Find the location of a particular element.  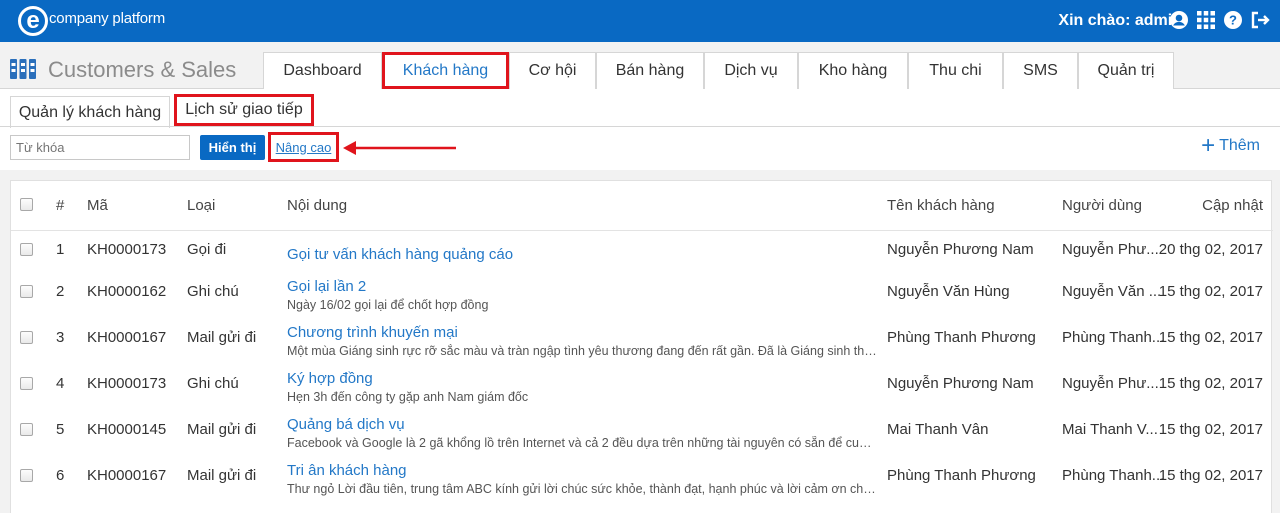

row-customer: Mai Thanh Vân is located at coordinates (938, 429).